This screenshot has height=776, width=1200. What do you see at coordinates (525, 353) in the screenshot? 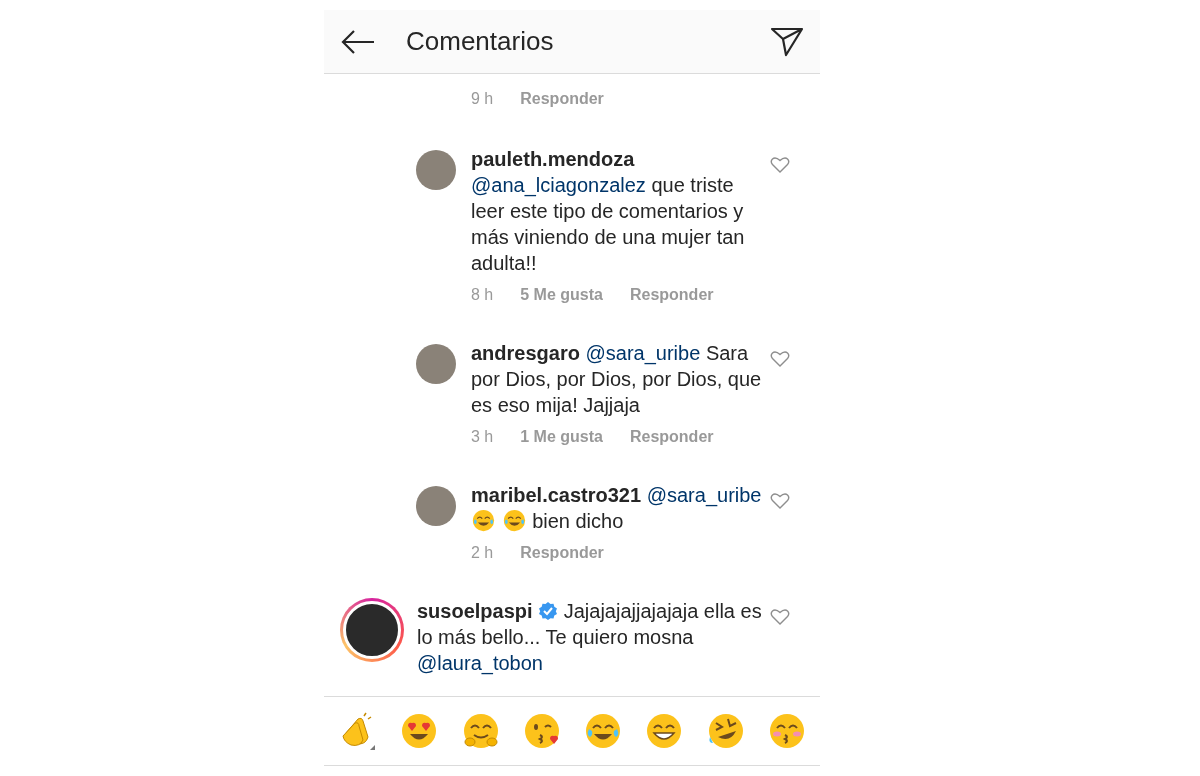
I see `username-link: andresgaro` at bounding box center [525, 353].